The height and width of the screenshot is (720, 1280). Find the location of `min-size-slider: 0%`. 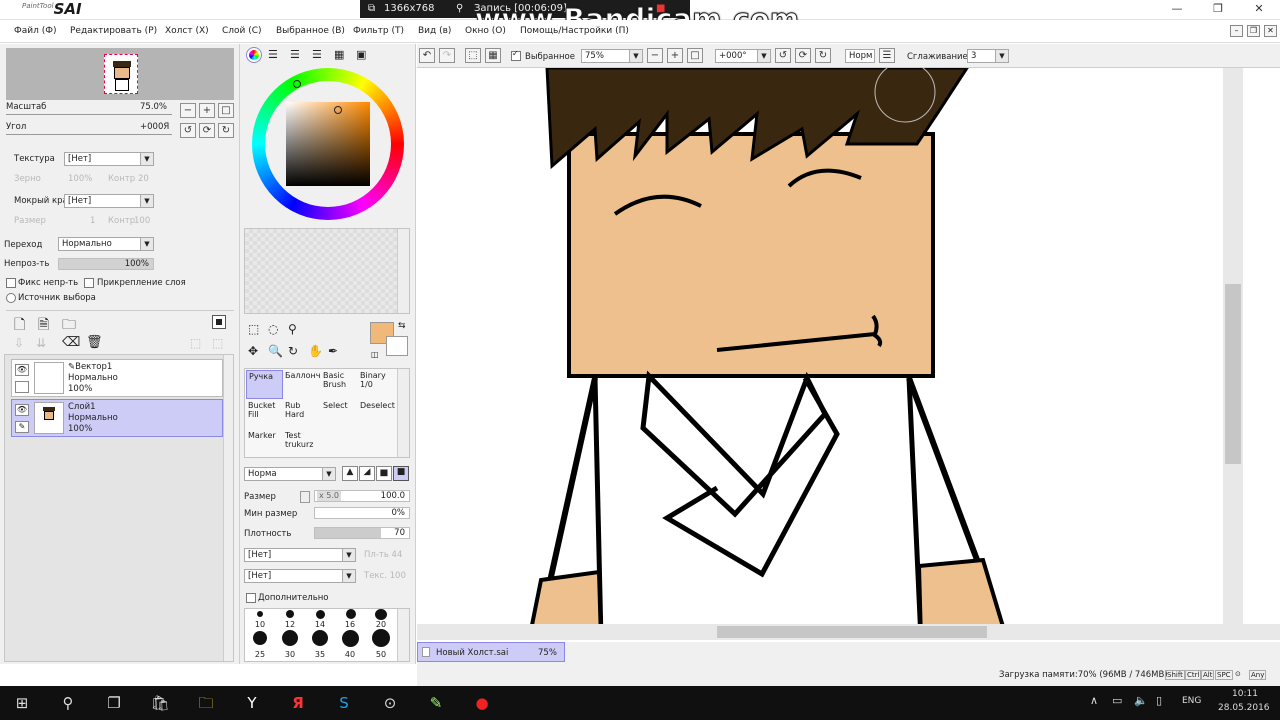

min-size-slider: 0% is located at coordinates (362, 513).